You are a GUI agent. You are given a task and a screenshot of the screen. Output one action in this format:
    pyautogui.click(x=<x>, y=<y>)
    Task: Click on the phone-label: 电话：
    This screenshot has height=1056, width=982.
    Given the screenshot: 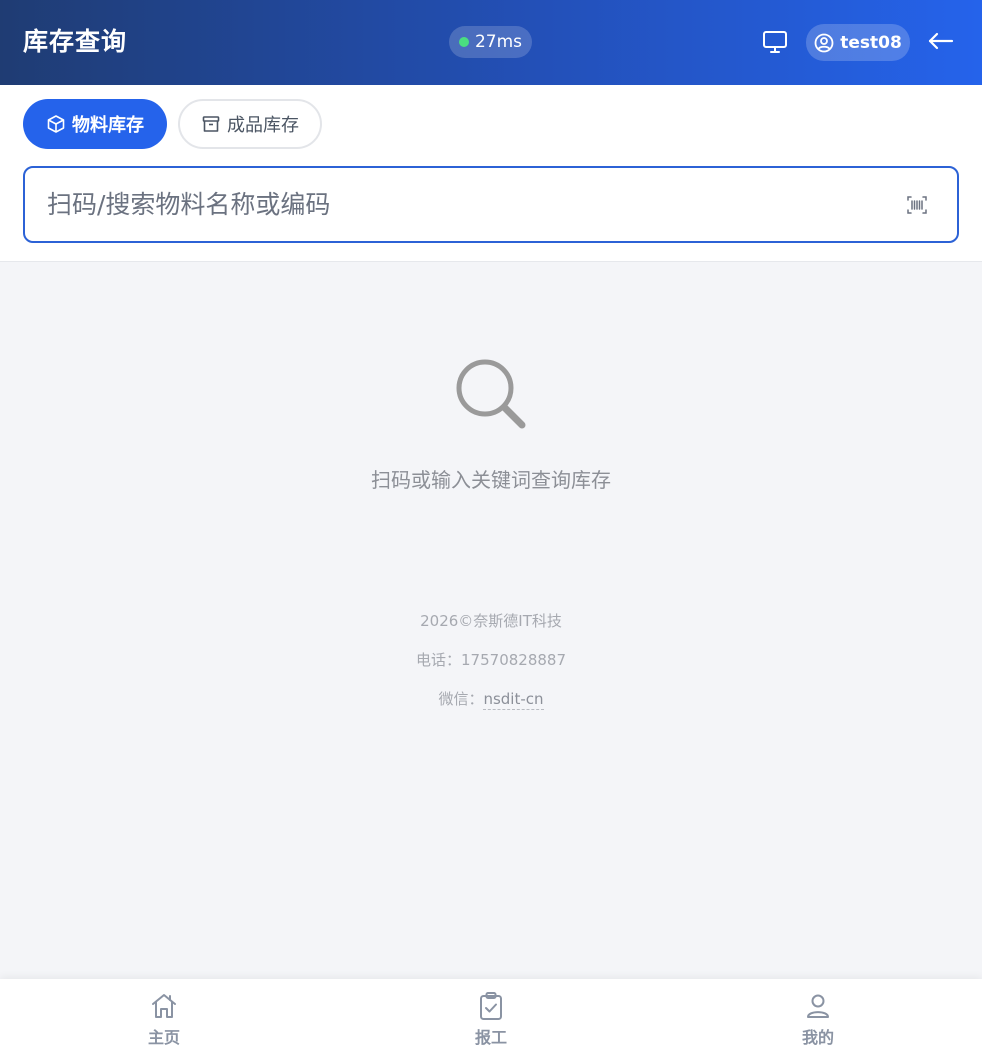 What is the action you would take?
    pyautogui.click(x=439, y=660)
    